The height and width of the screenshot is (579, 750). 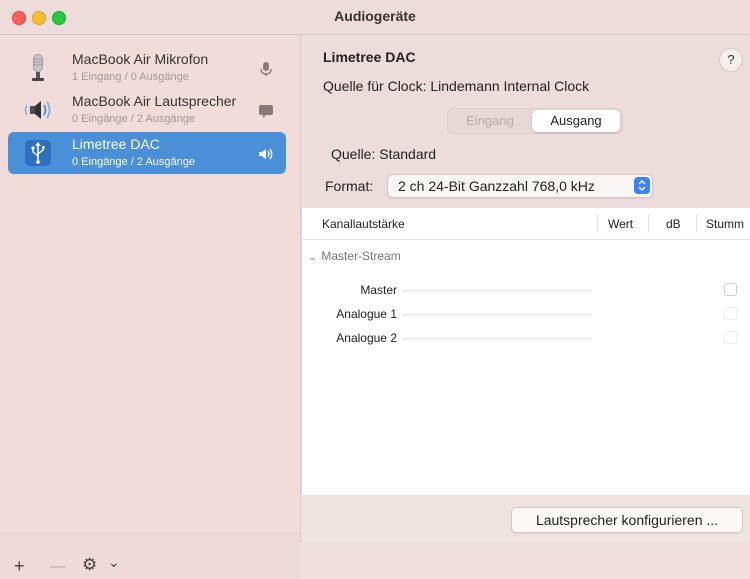 What do you see at coordinates (366, 314) in the screenshot?
I see `row-label-analogue-1: Analogue 1` at bounding box center [366, 314].